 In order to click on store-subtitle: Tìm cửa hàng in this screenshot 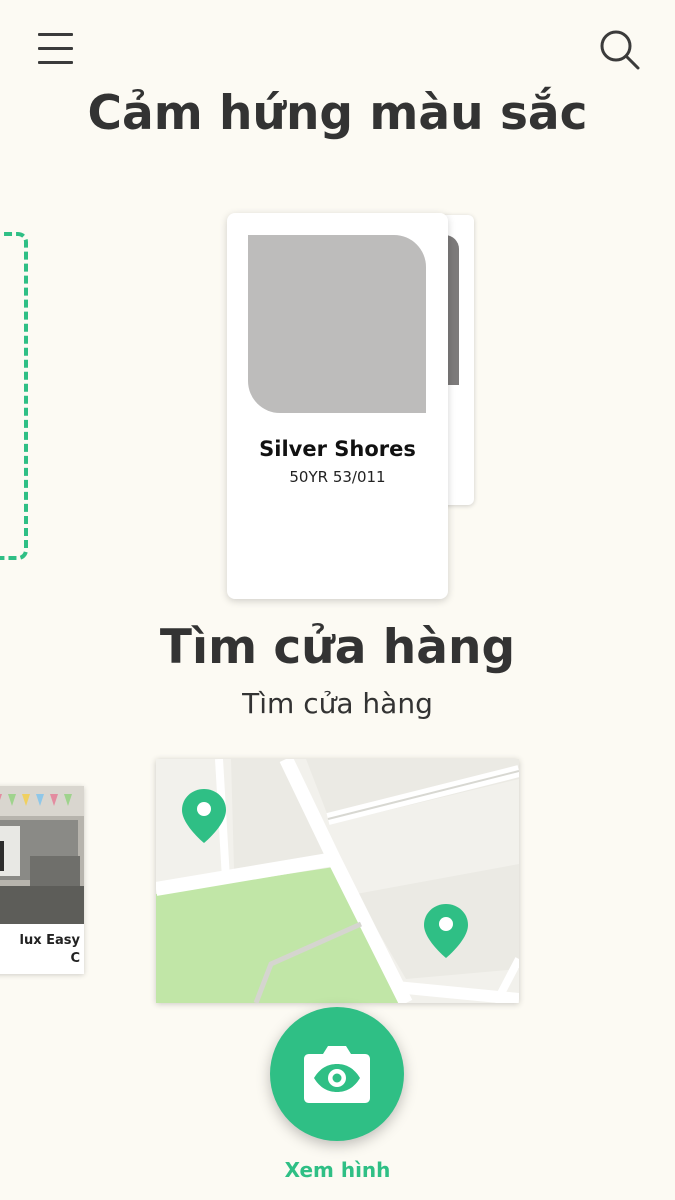, I will do `click(337, 703)`.